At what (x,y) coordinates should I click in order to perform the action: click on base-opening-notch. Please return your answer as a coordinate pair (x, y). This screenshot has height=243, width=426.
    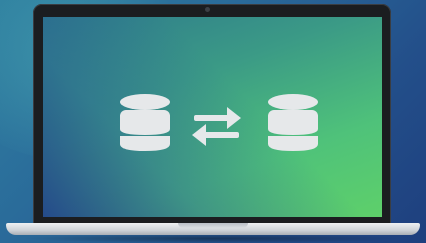
    Looking at the image, I should click on (213, 225).